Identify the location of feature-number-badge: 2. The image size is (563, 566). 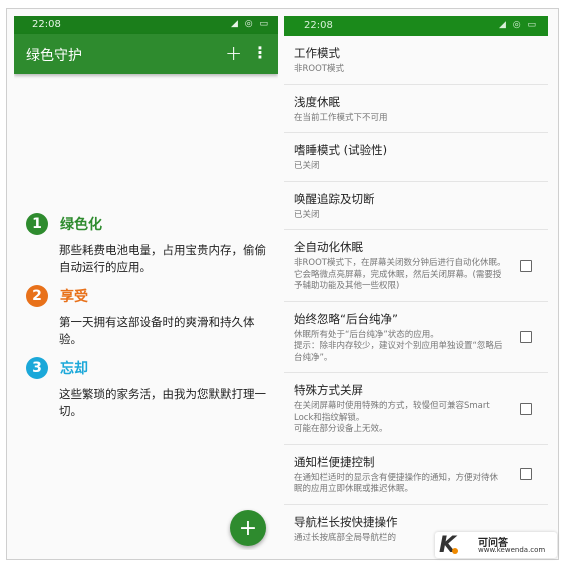
(37, 296).